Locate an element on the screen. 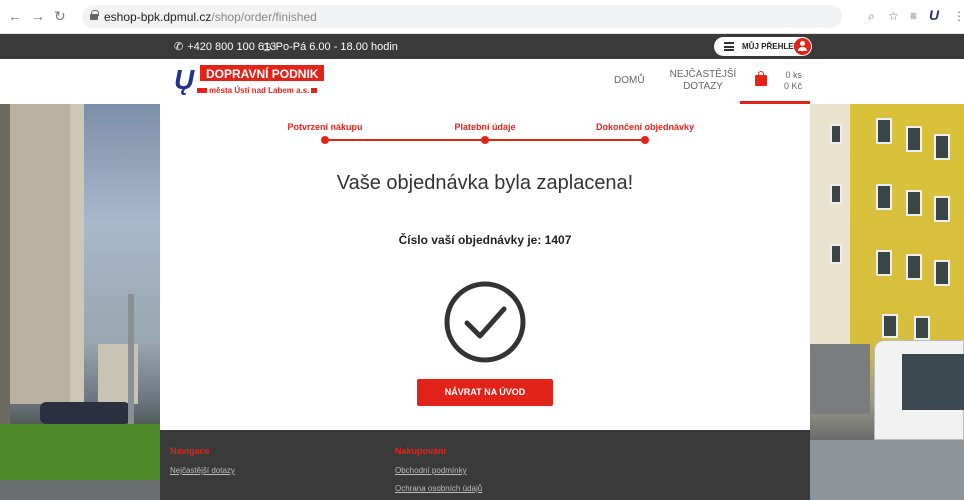 Image resolution: width=964 pixels, height=500 pixels. list-icon is located at coordinates (729, 46).